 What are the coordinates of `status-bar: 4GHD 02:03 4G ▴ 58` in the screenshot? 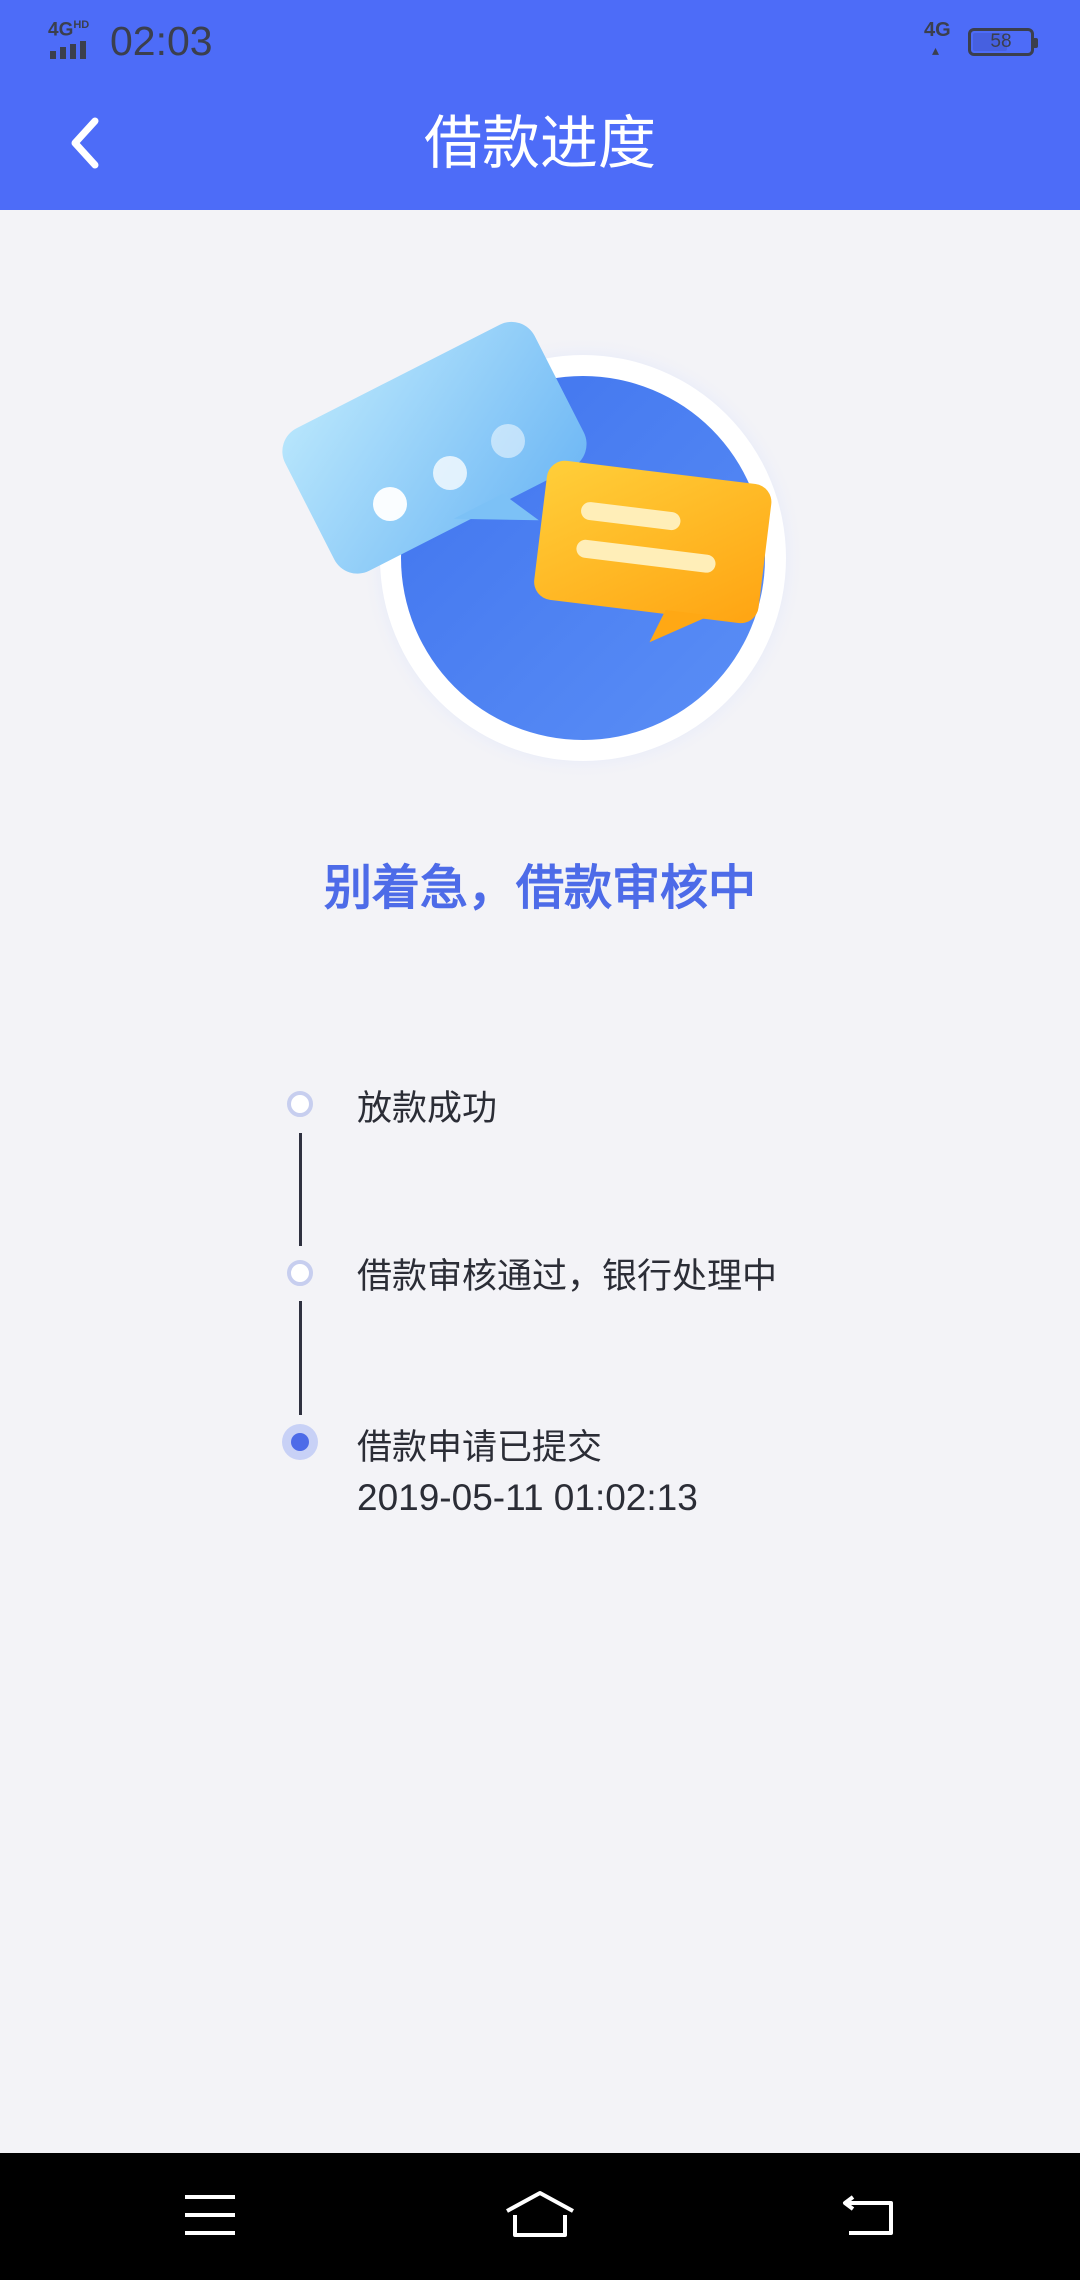 It's located at (540, 40).